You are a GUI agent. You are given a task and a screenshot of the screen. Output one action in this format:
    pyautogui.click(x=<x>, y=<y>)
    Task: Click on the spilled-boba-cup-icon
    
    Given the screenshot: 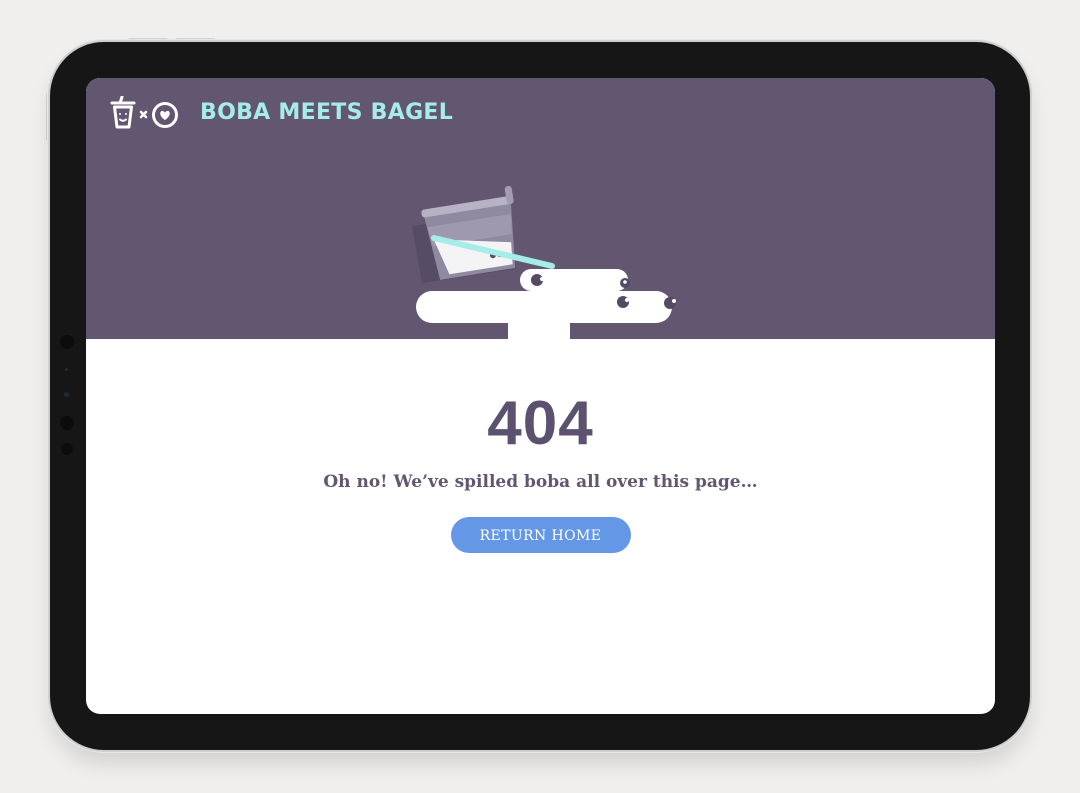 What is the action you would take?
    pyautogui.click(x=544, y=266)
    